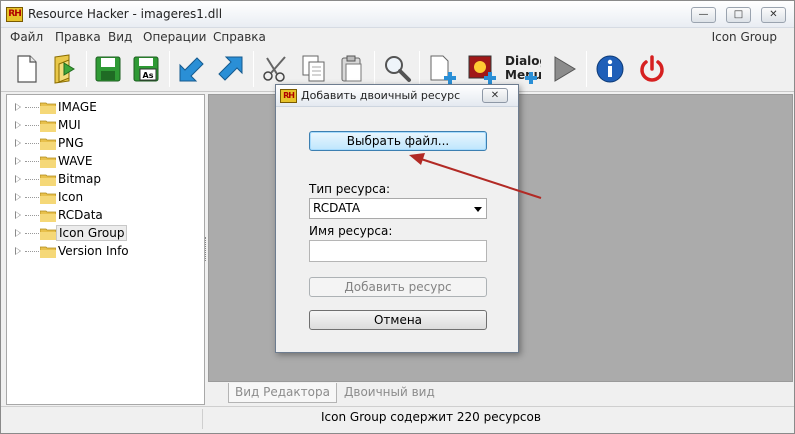 This screenshot has height=434, width=795. Describe the element at coordinates (79, 179) in the screenshot. I see `tree-item-label: Bitmap` at that location.